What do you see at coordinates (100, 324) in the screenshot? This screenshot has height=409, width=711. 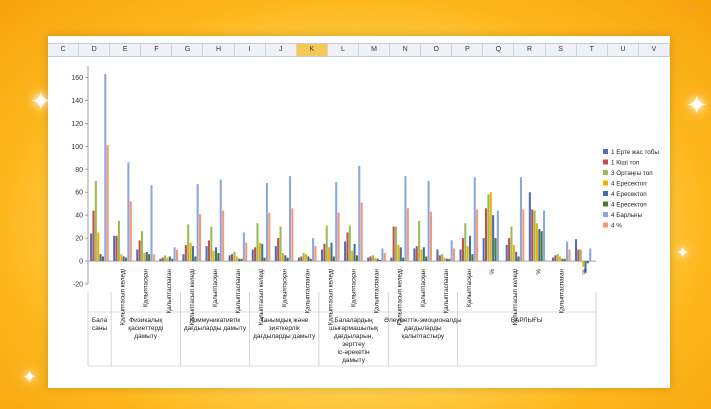 I see `group-label: Бала саны` at bounding box center [100, 324].